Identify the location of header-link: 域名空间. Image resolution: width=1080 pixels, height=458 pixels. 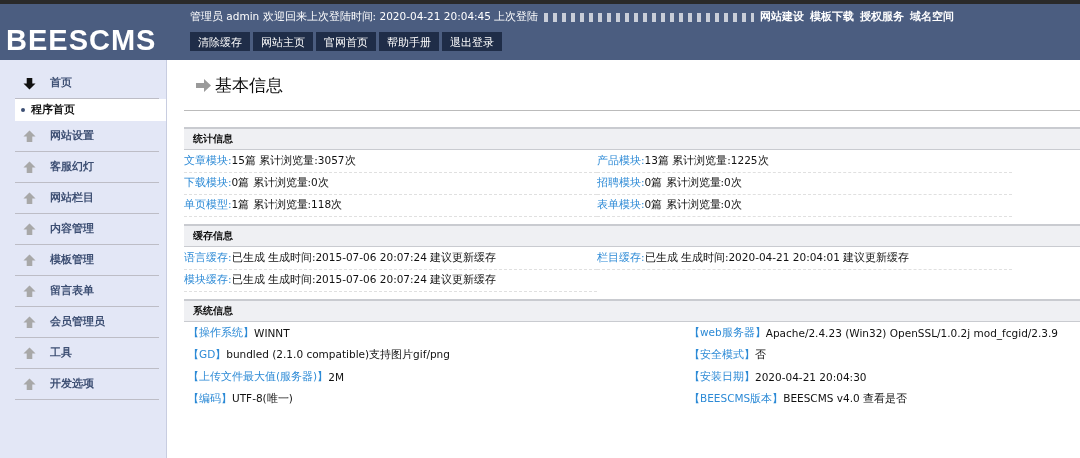
(932, 17).